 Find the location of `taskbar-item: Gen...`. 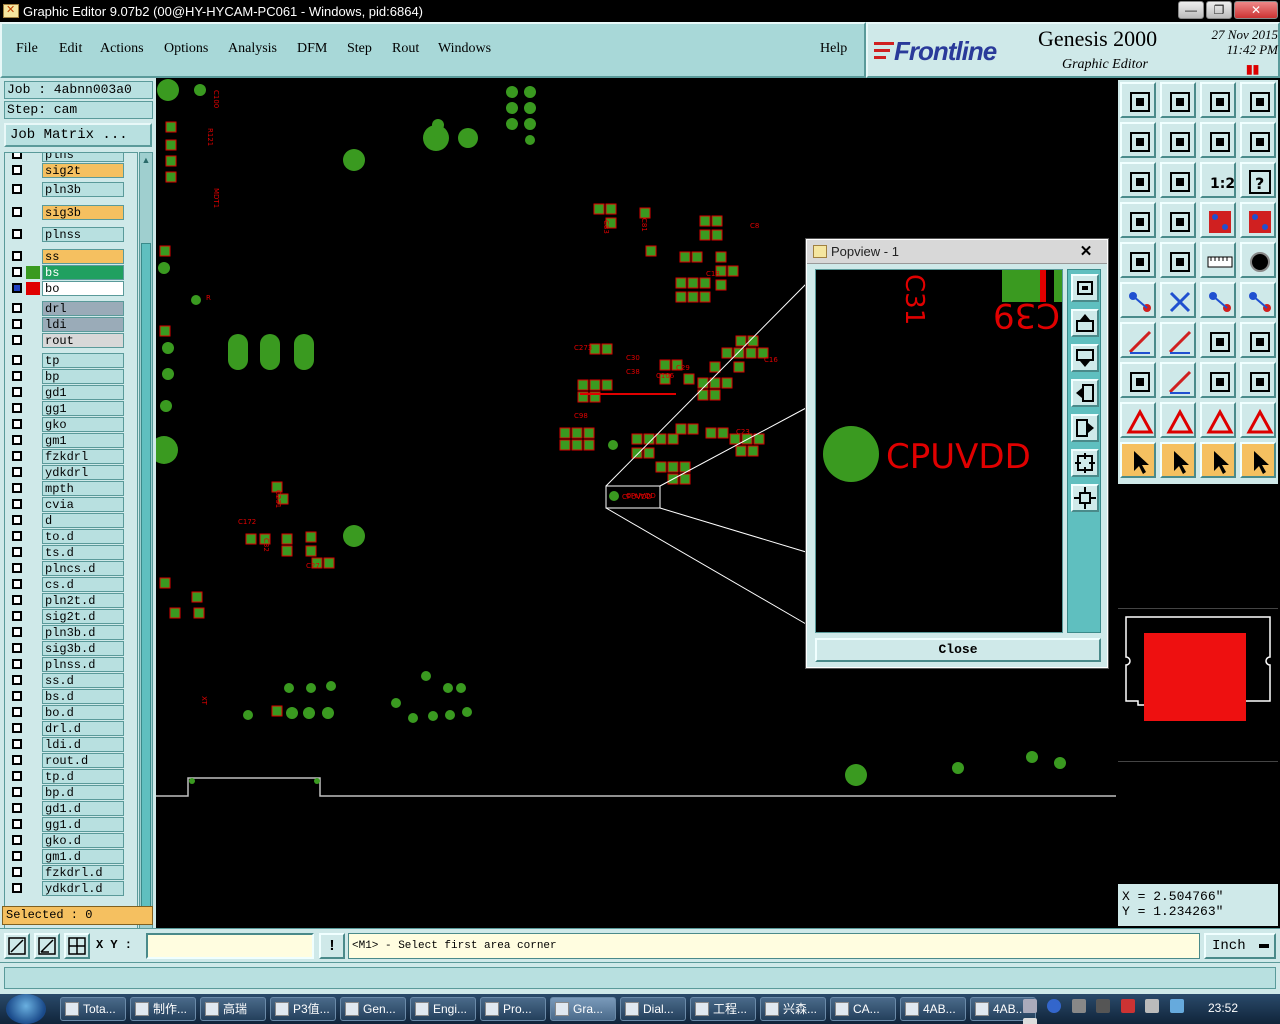

taskbar-item: Gen... is located at coordinates (373, 1009).